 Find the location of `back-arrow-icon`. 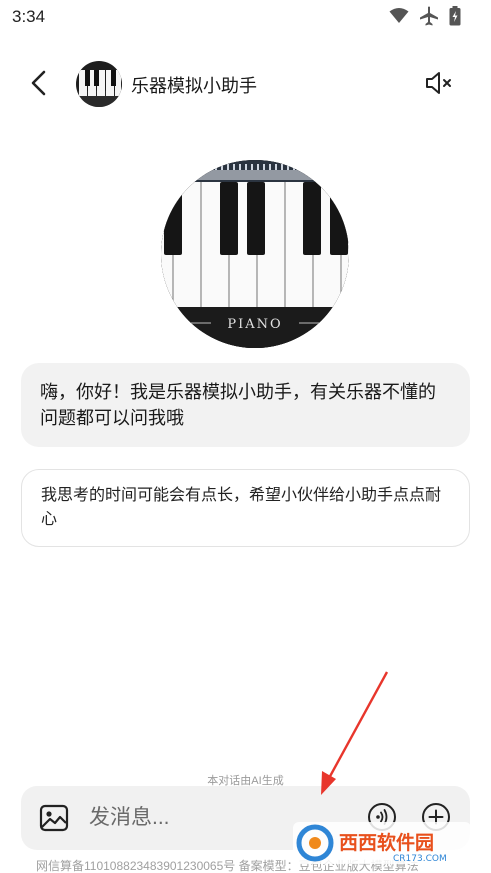

back-arrow-icon is located at coordinates (38, 83).